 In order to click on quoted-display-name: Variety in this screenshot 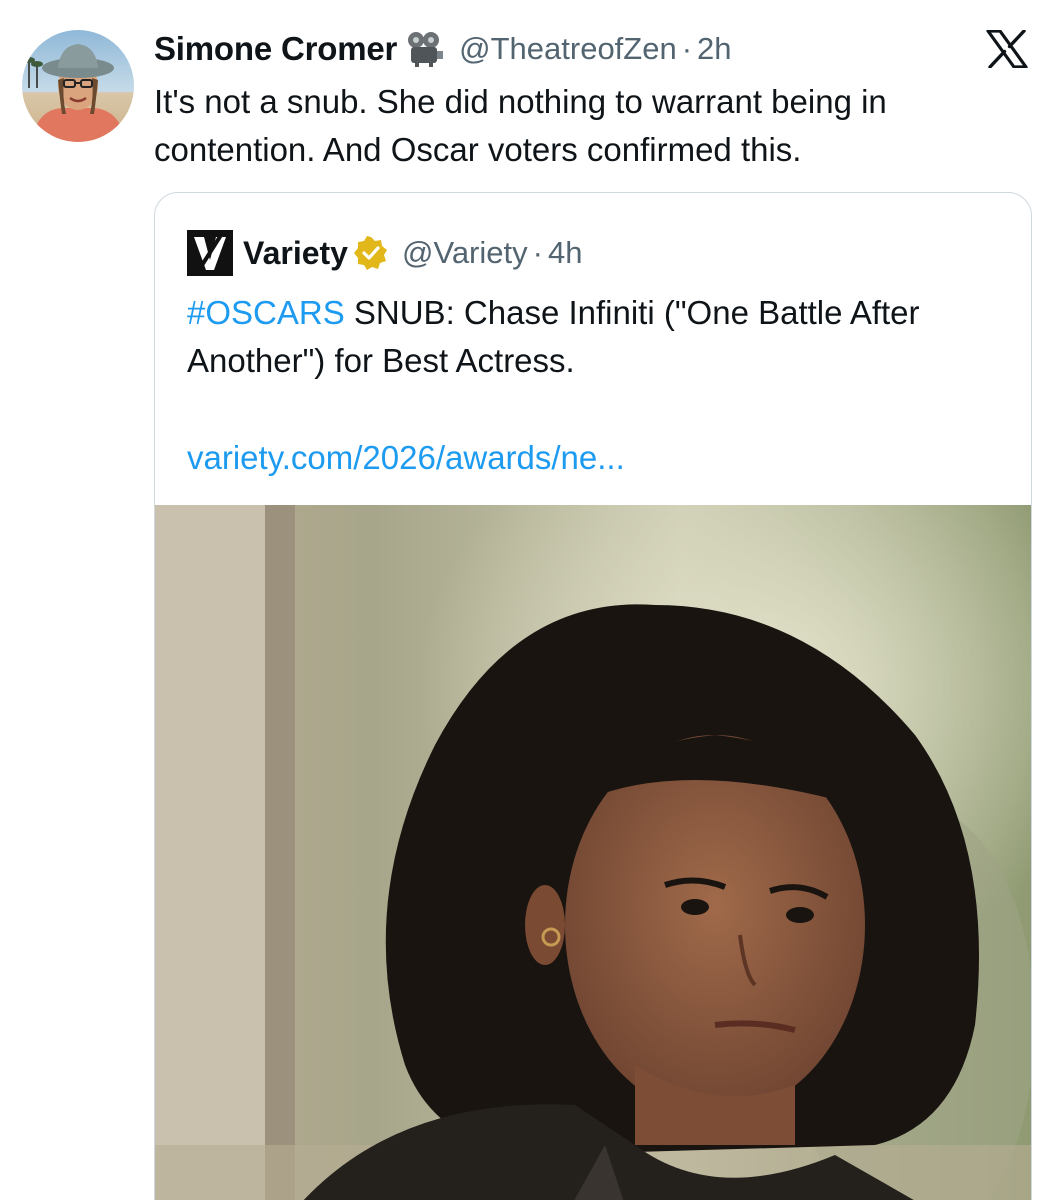, I will do `click(295, 253)`.